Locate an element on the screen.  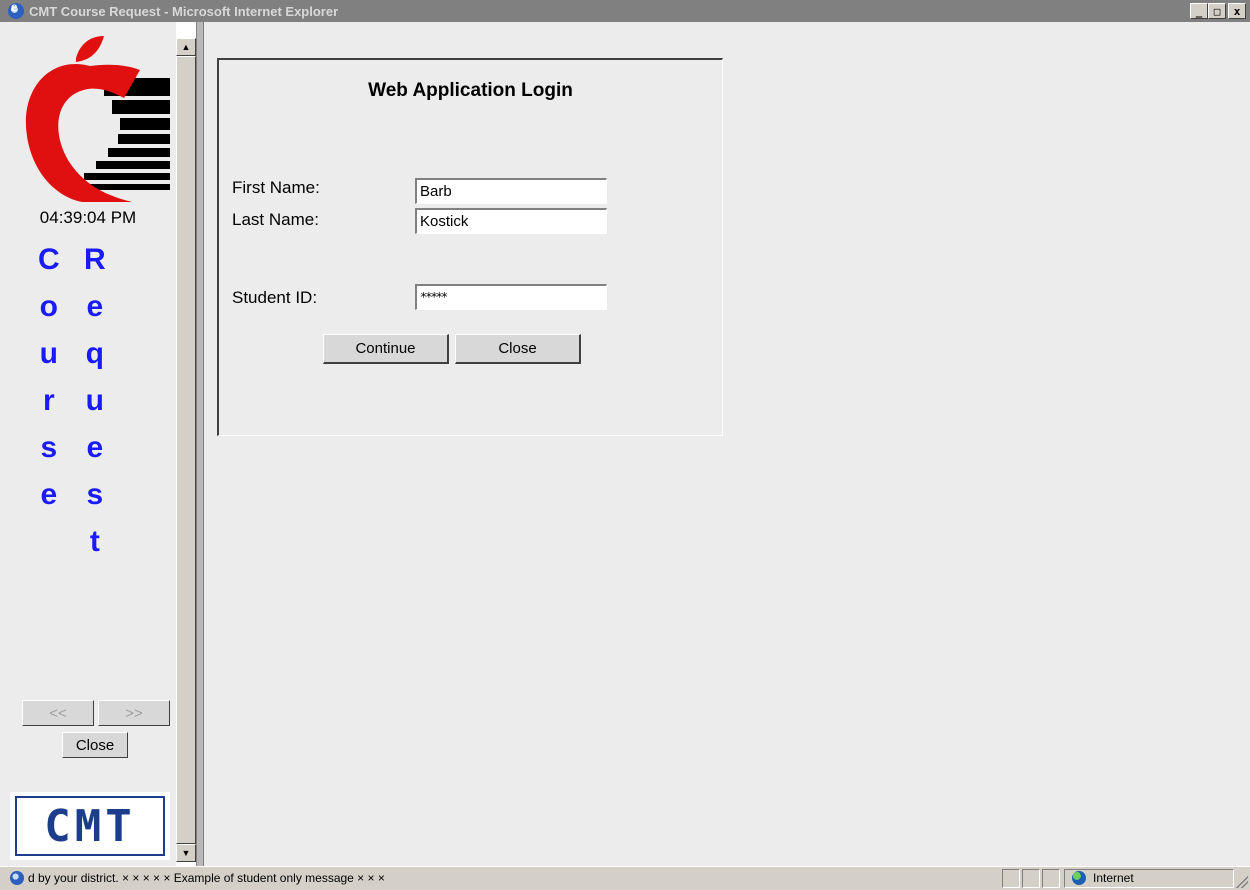
cmt-logo: CMT is located at coordinates (90, 826).